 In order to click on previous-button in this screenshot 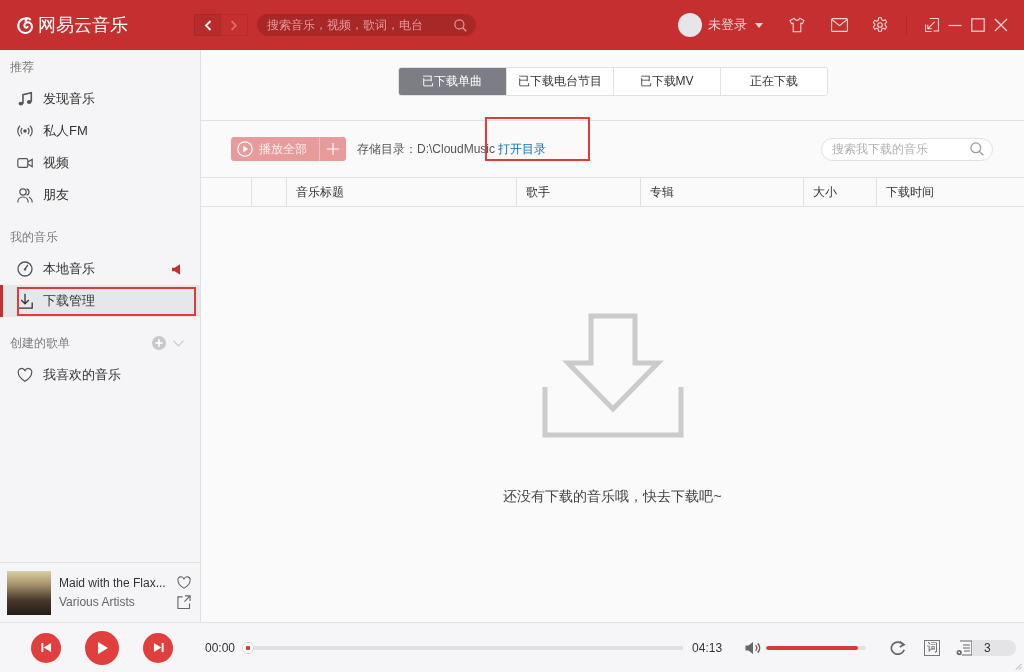, I will do `click(46, 647)`.